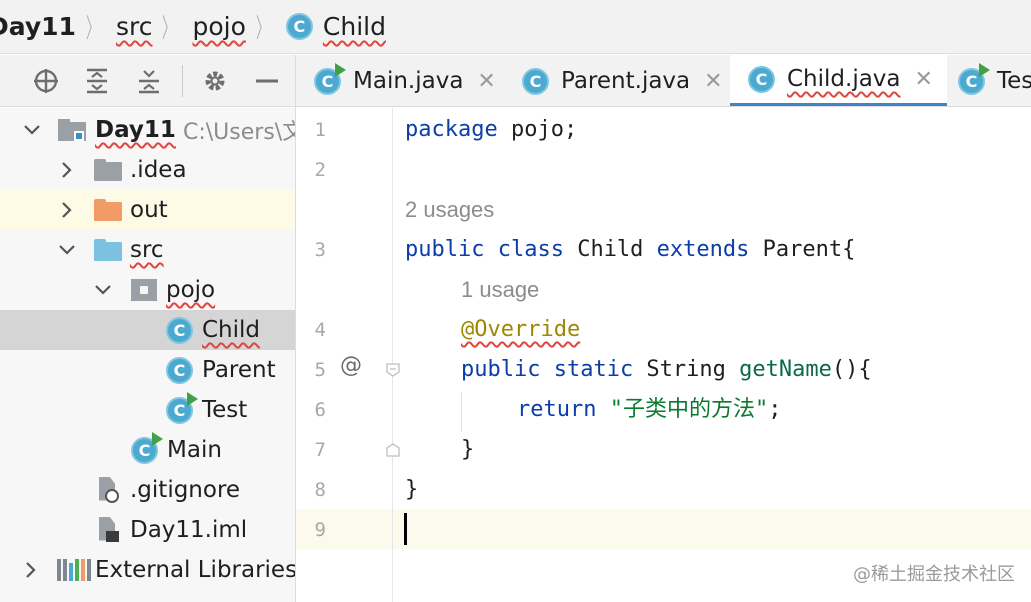  I want to click on locate-icon, so click(46, 81).